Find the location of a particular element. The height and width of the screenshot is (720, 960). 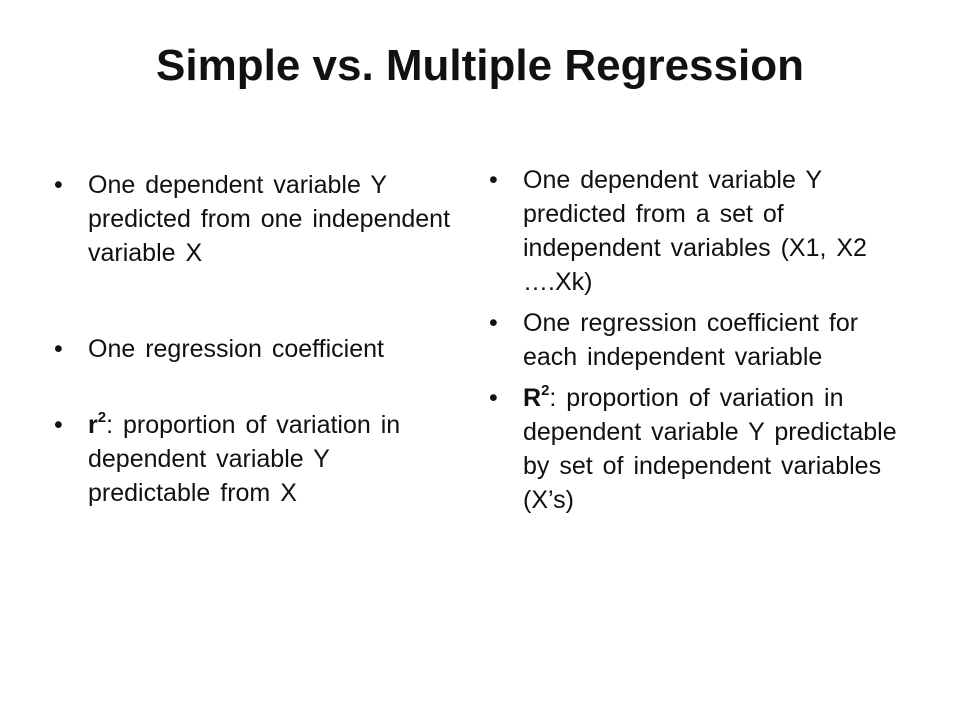

slide-title: Simple vs. Multiple Regression is located at coordinates (480, 65).